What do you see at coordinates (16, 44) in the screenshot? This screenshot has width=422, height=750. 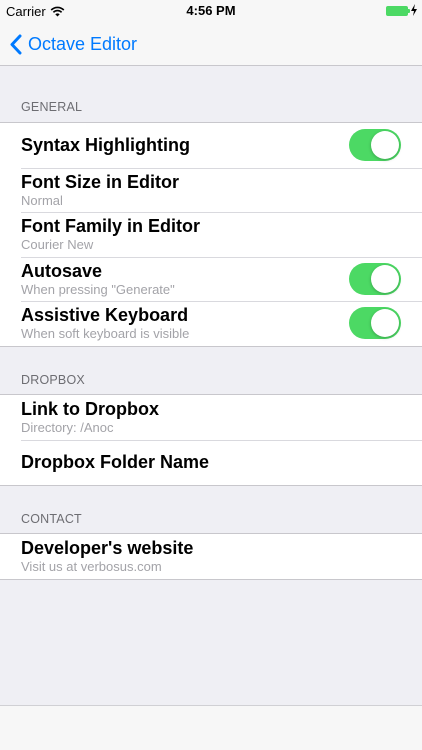 I see `chevron-left-icon` at bounding box center [16, 44].